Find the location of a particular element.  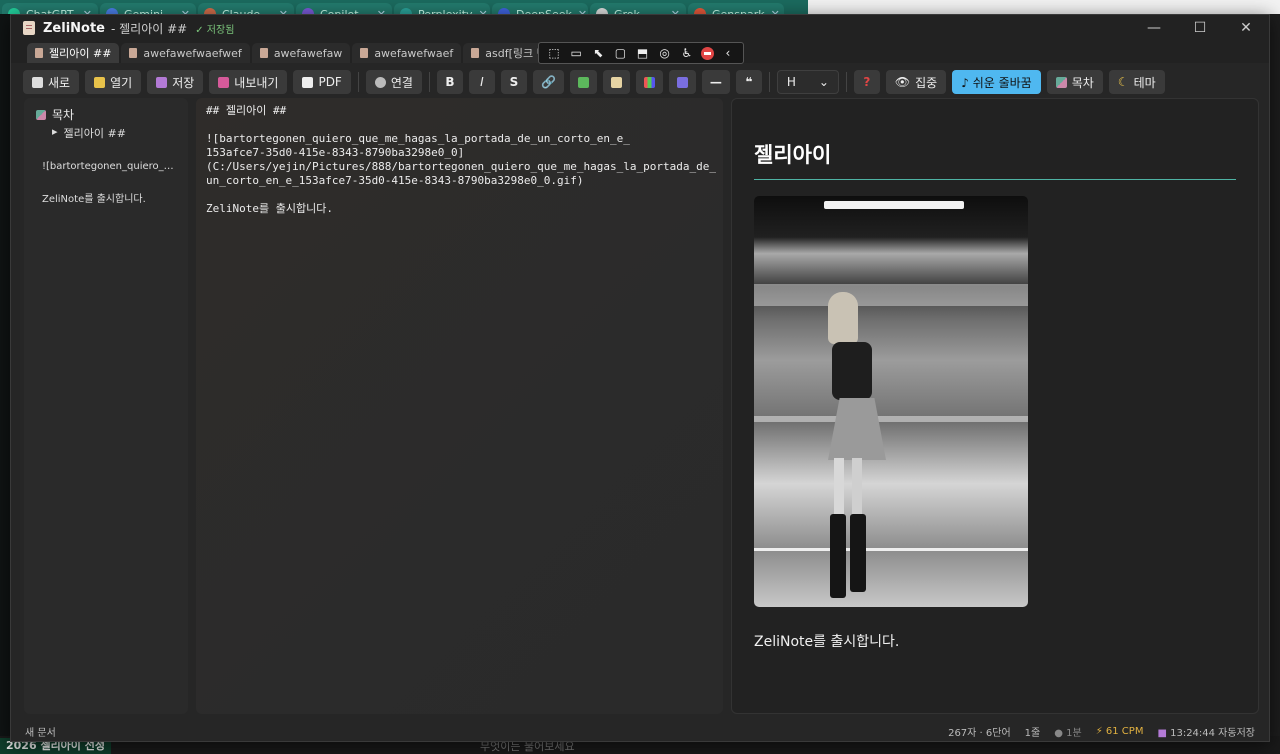

figure-leg is located at coordinates (857, 487).